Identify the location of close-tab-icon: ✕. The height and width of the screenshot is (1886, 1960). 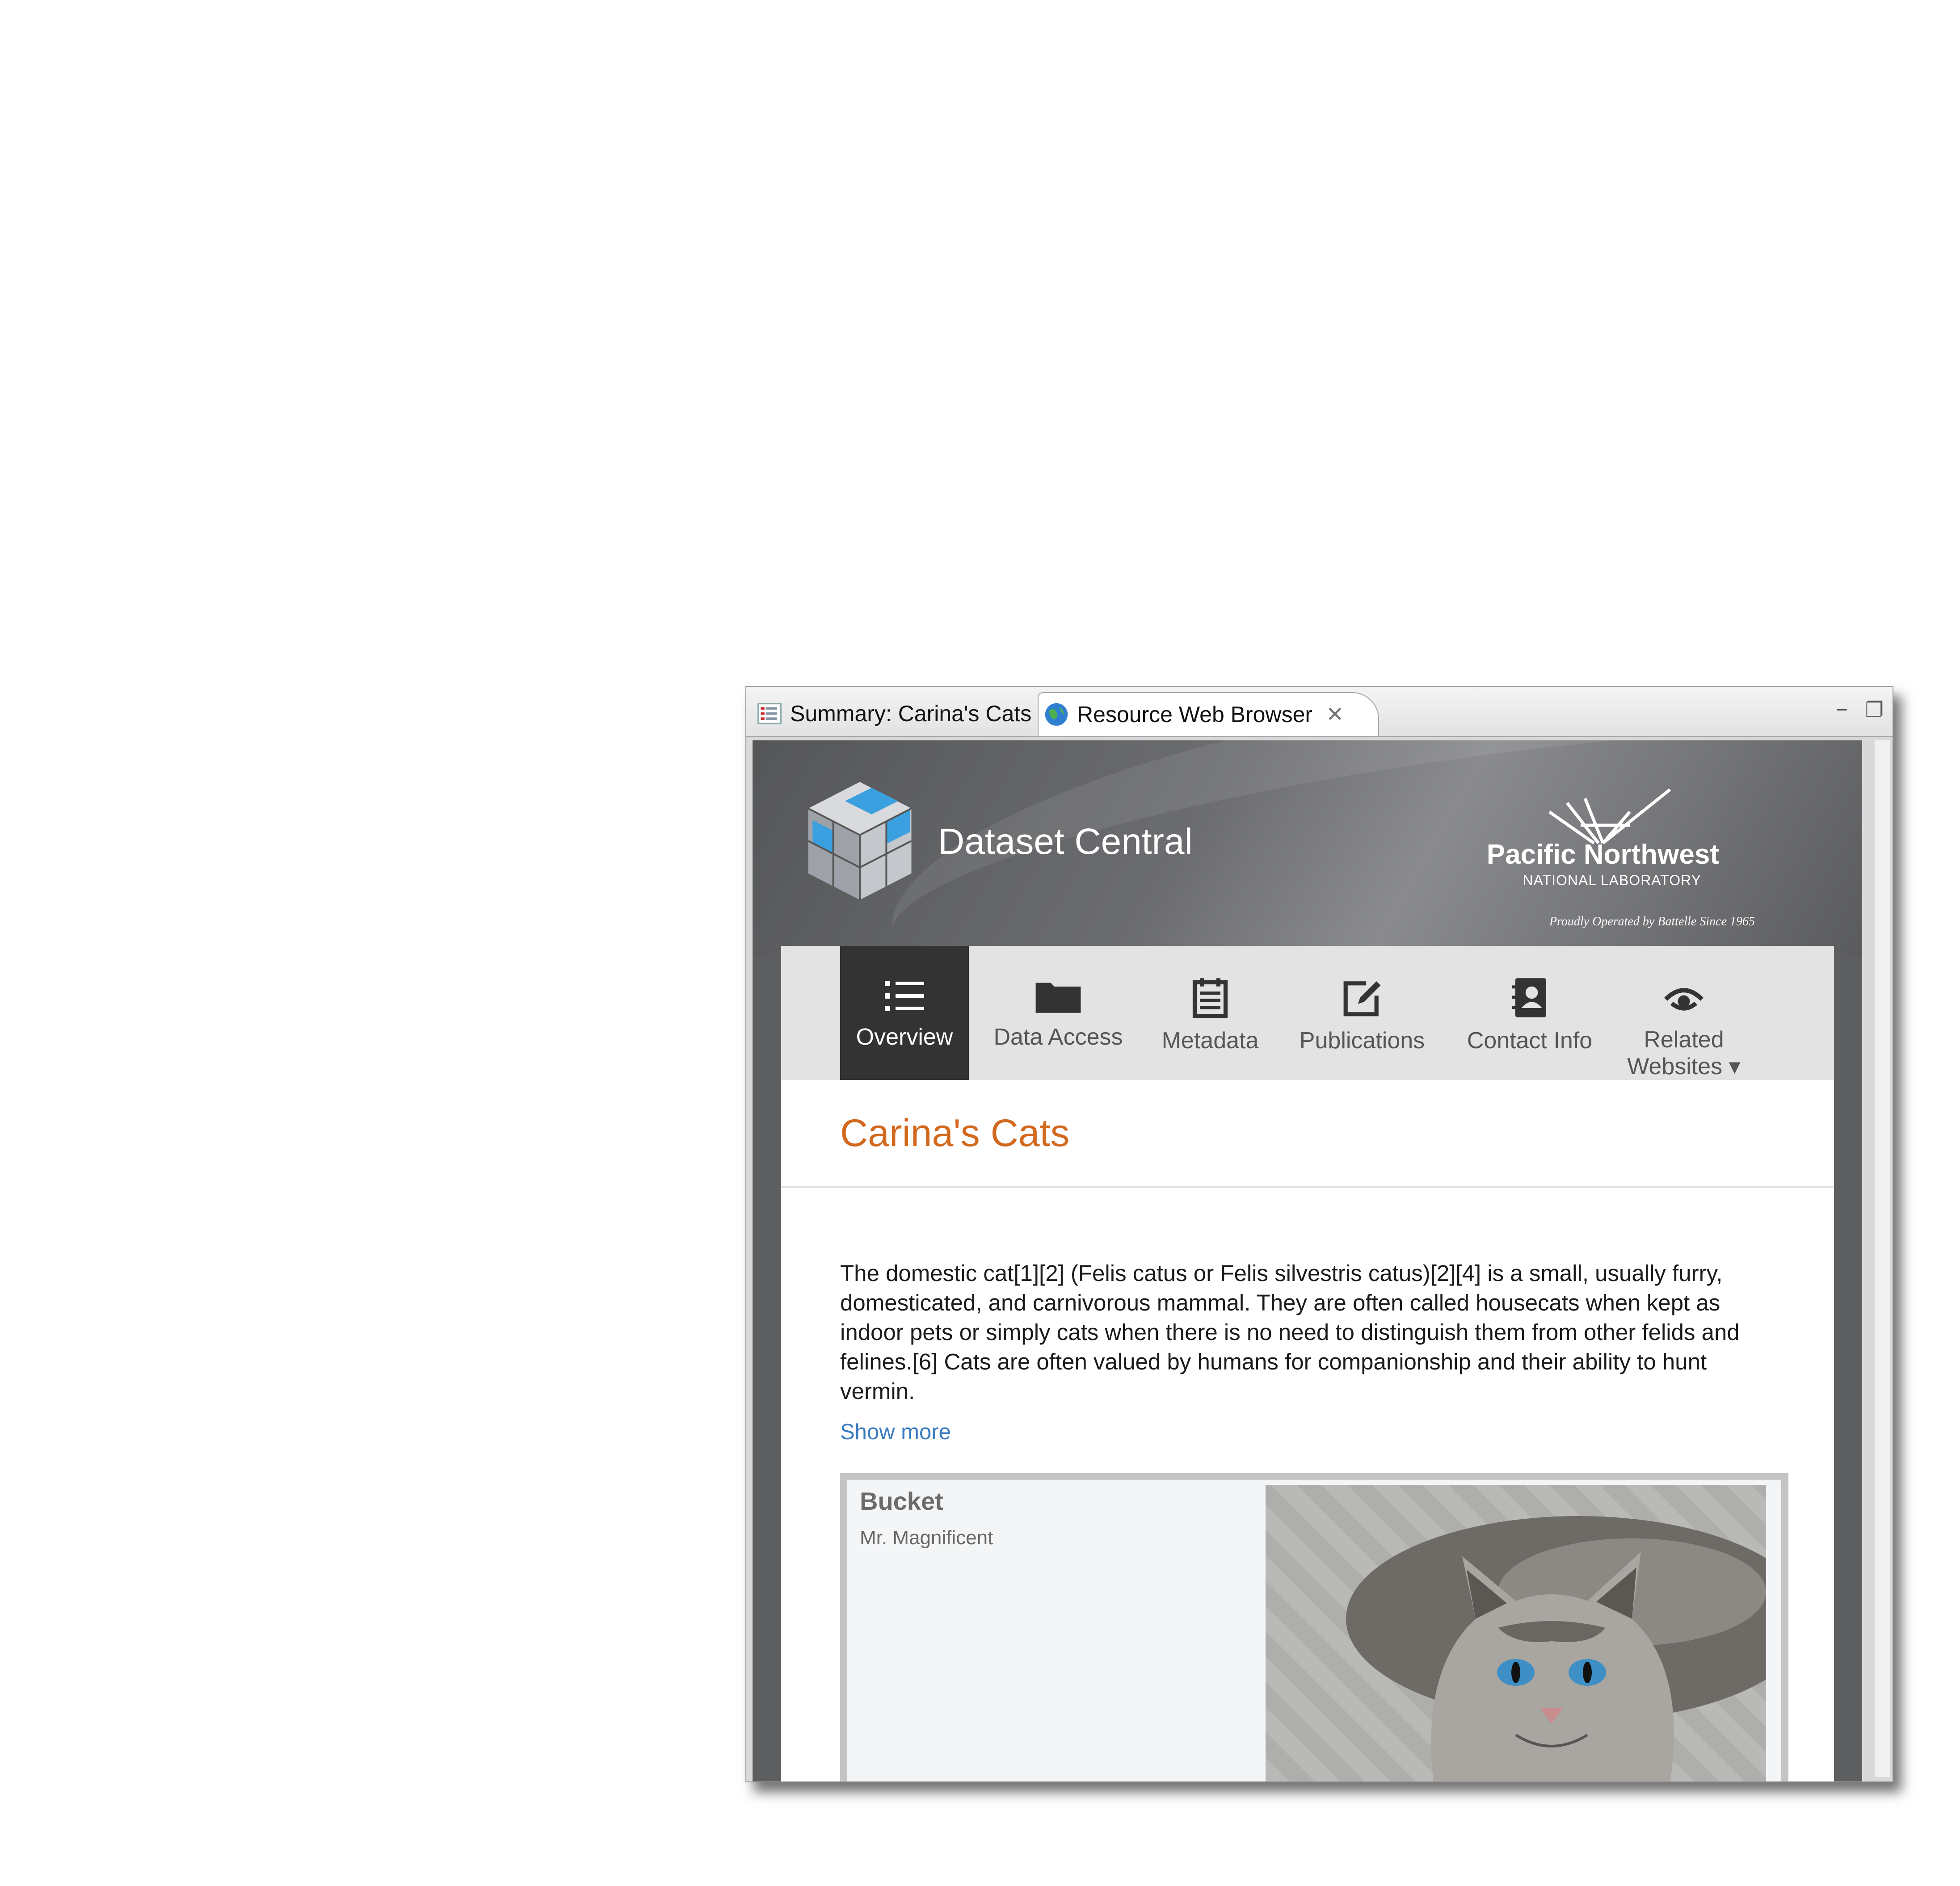
(1335, 715).